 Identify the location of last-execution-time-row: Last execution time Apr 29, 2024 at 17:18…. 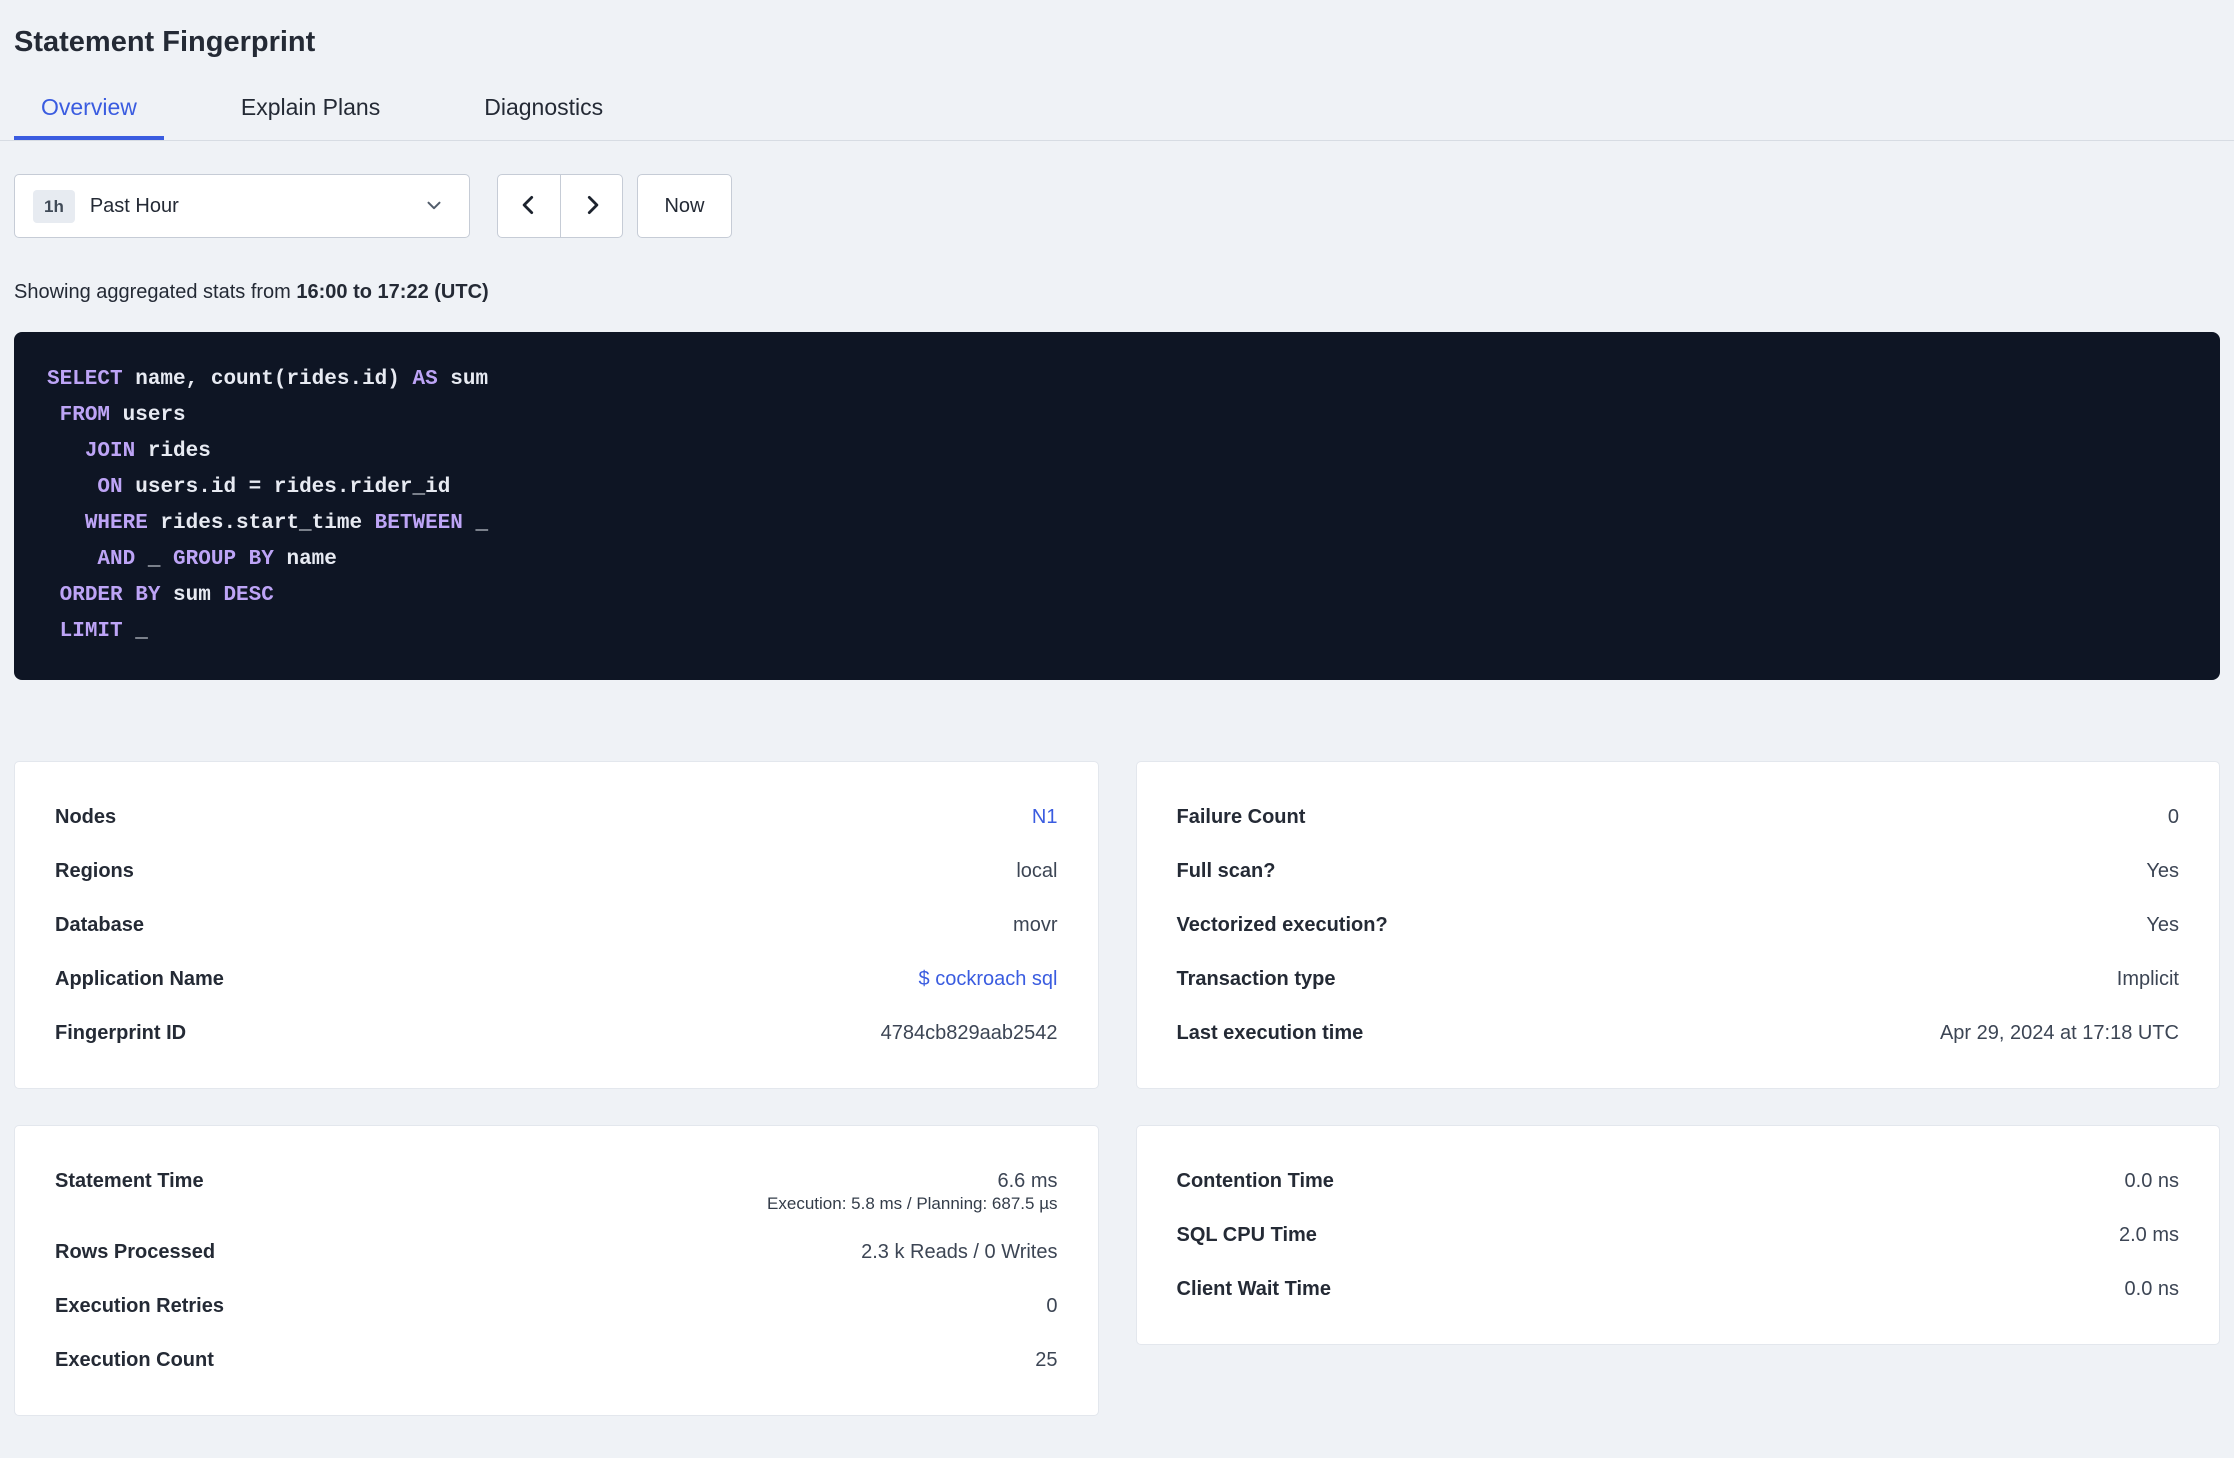
(1678, 1033).